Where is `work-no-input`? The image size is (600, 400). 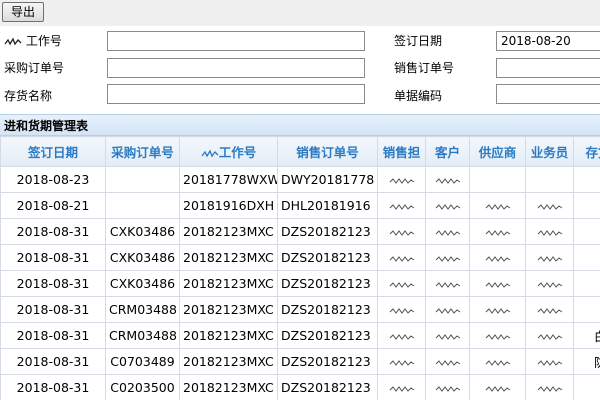
work-no-input is located at coordinates (236, 41).